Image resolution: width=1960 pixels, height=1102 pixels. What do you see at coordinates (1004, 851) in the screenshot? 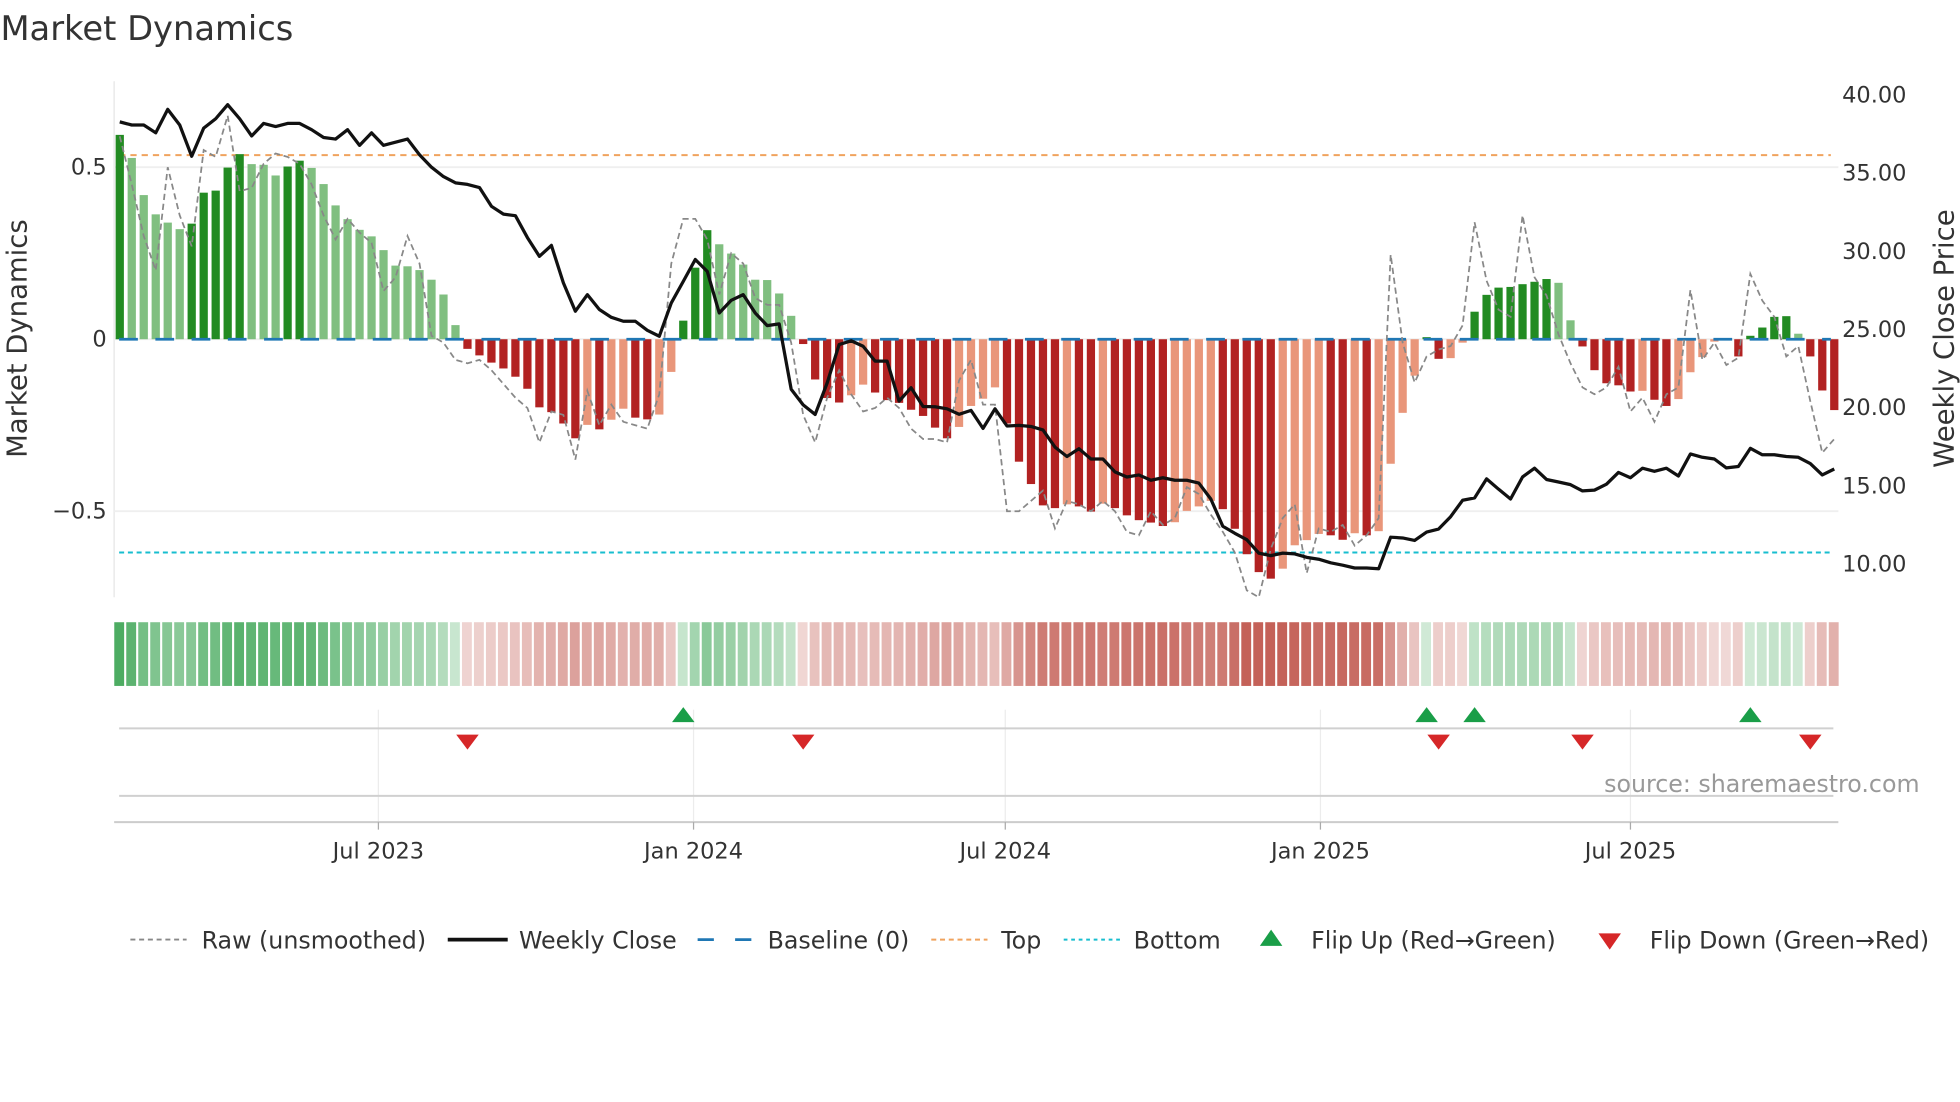
I see `x-tick-label: Jul 2024` at bounding box center [1004, 851].